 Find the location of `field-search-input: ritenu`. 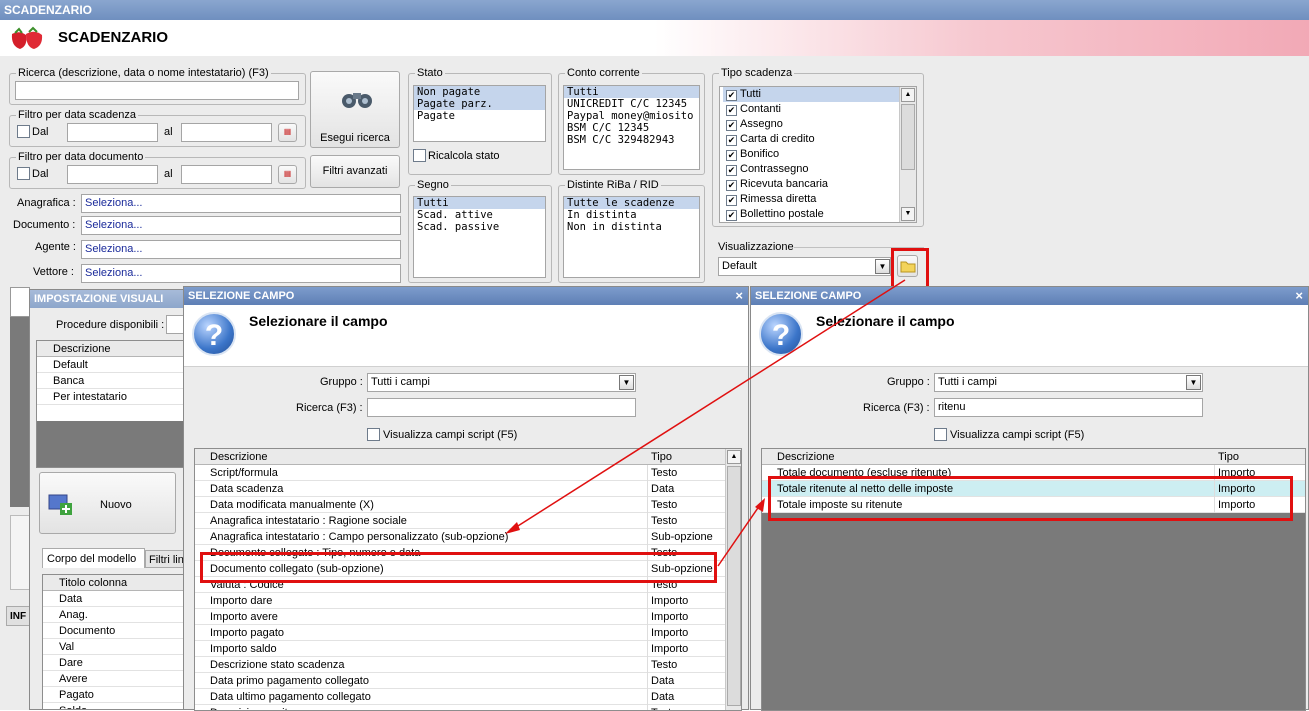

field-search-input: ritenu is located at coordinates (1068, 407).